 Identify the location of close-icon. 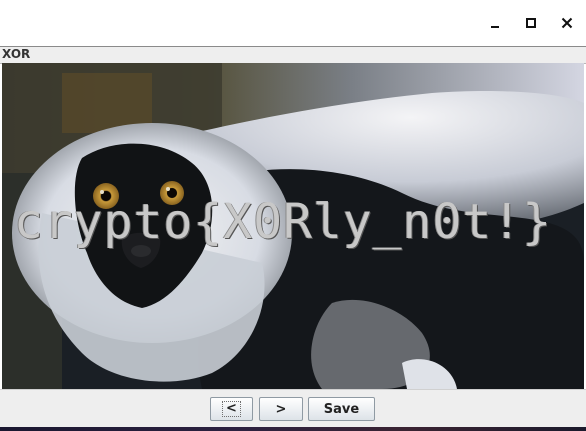
(567, 23).